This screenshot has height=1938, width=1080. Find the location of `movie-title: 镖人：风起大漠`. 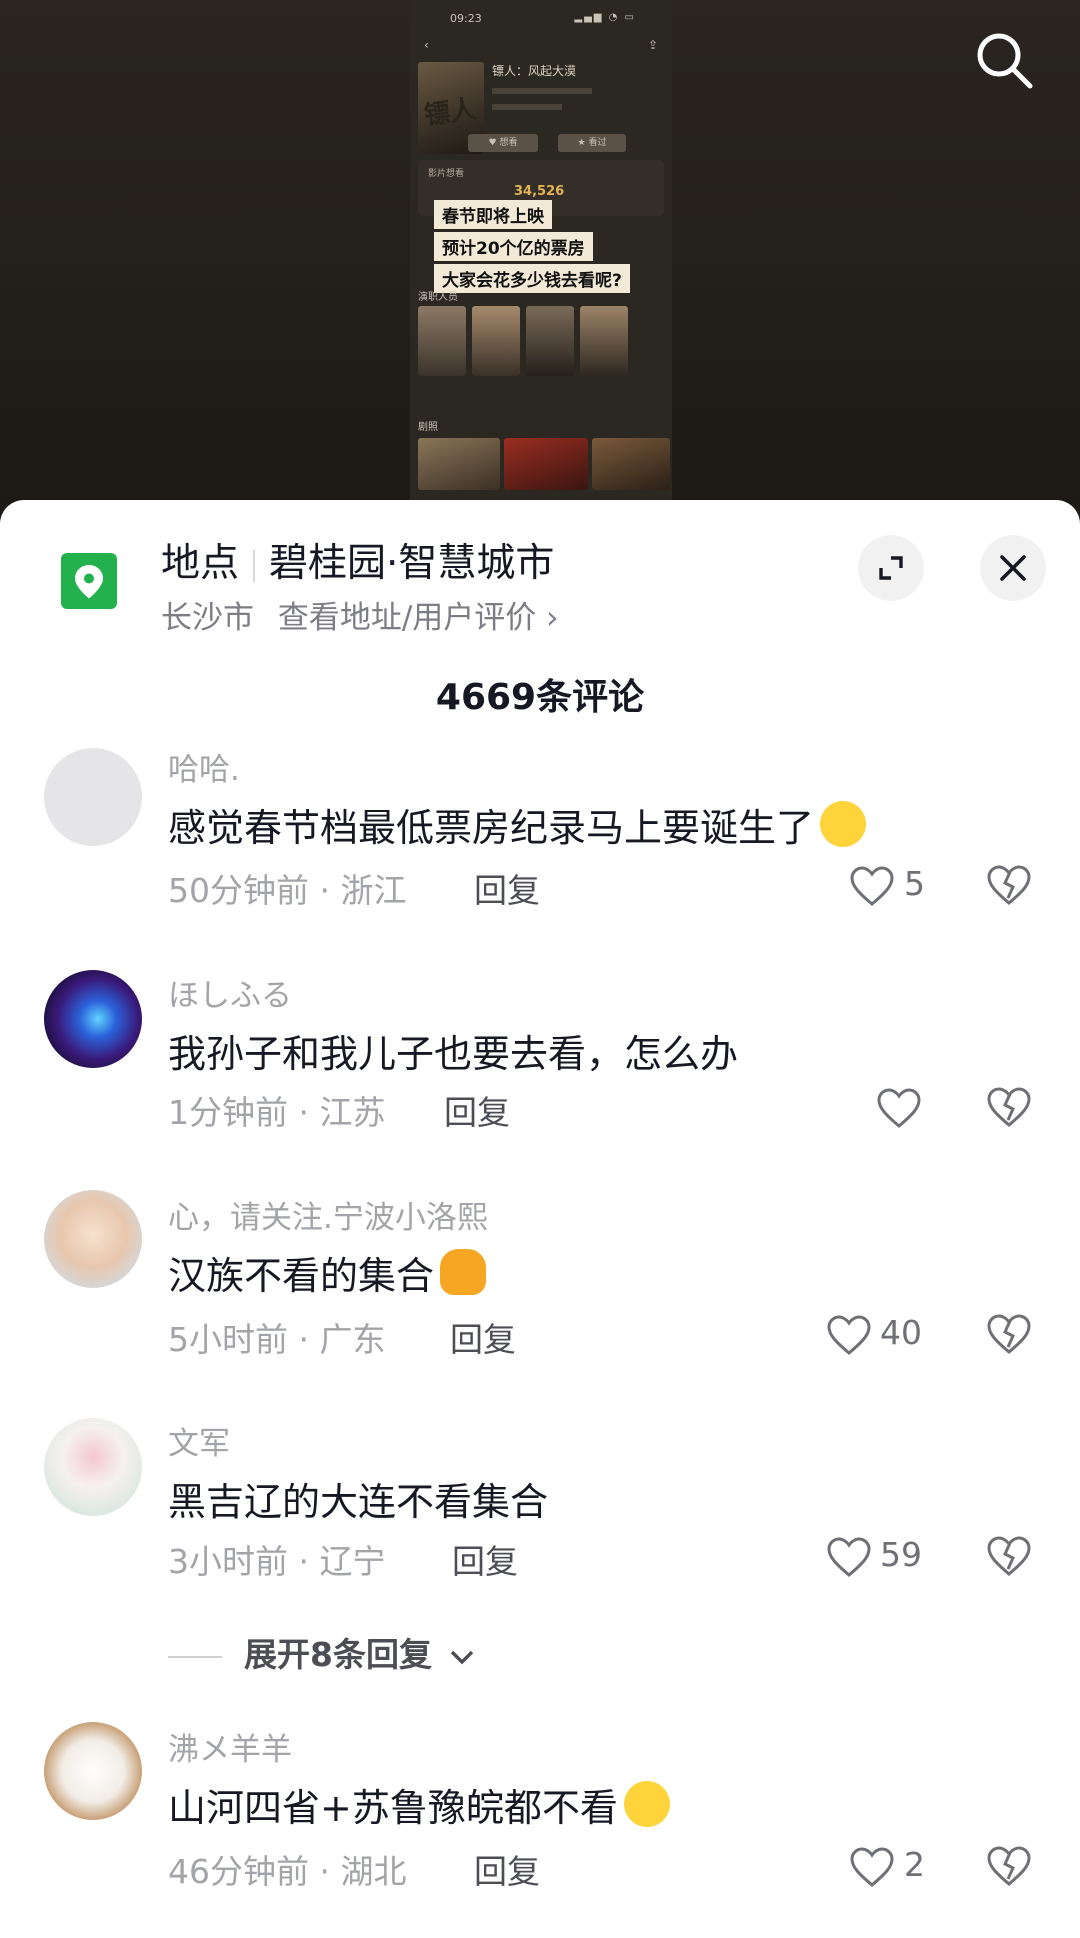

movie-title: 镖人：风起大漠 is located at coordinates (534, 71).